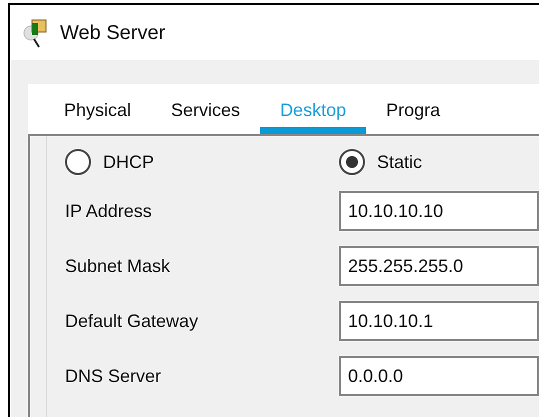  What do you see at coordinates (113, 376) in the screenshot?
I see `field-label: DNS Server` at bounding box center [113, 376].